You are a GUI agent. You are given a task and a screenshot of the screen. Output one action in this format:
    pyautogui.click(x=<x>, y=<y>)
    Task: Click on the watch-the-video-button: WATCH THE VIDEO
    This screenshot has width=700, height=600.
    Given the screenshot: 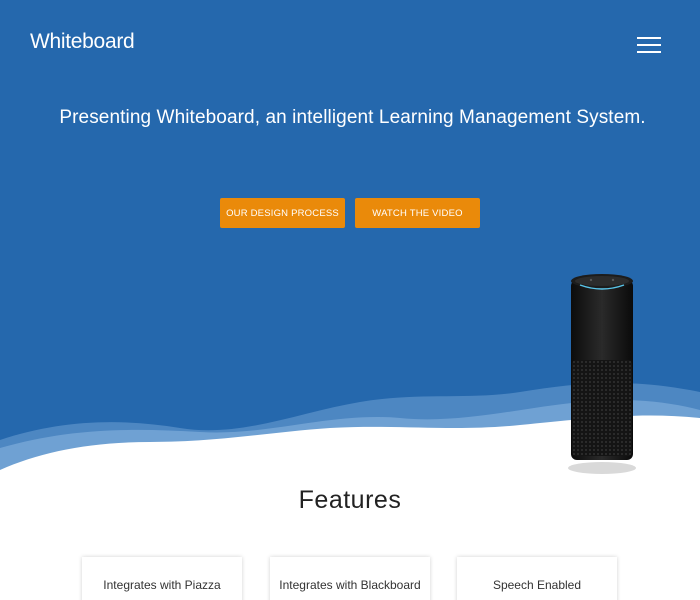 What is the action you would take?
    pyautogui.click(x=417, y=213)
    